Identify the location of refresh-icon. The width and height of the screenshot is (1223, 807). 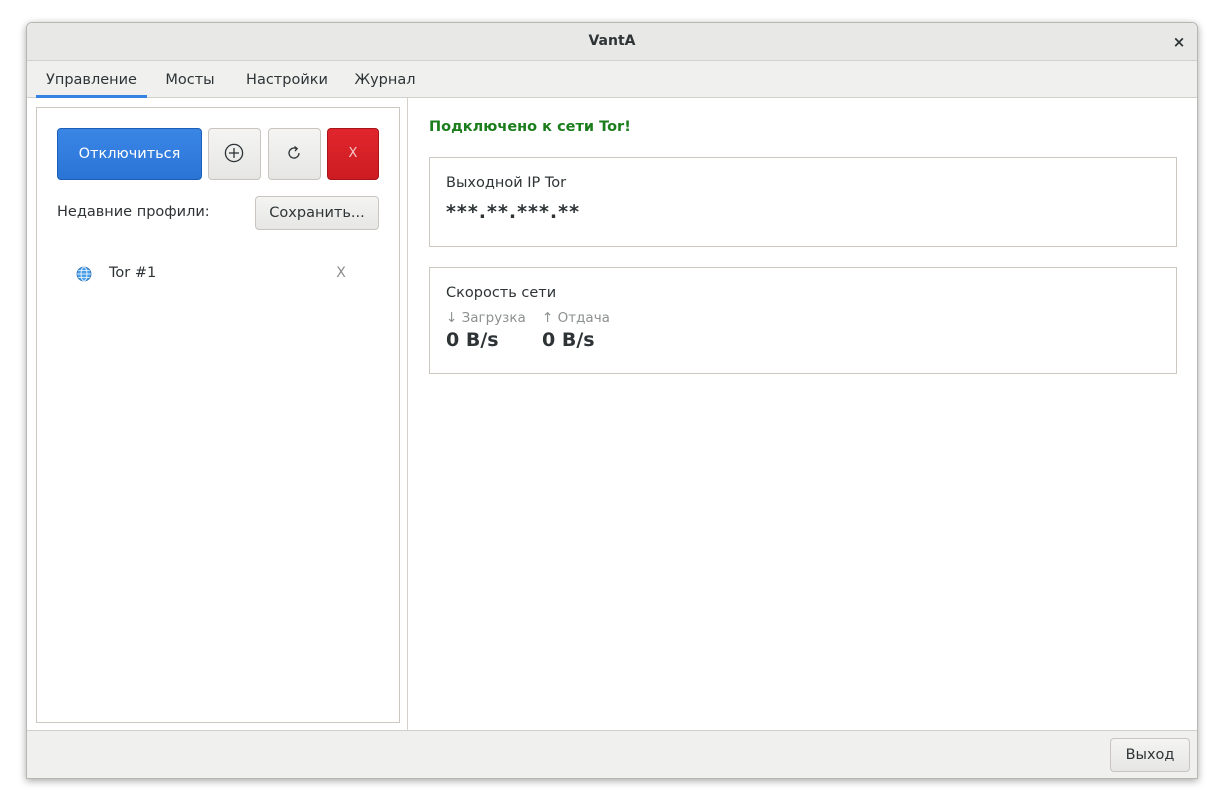
(294, 152).